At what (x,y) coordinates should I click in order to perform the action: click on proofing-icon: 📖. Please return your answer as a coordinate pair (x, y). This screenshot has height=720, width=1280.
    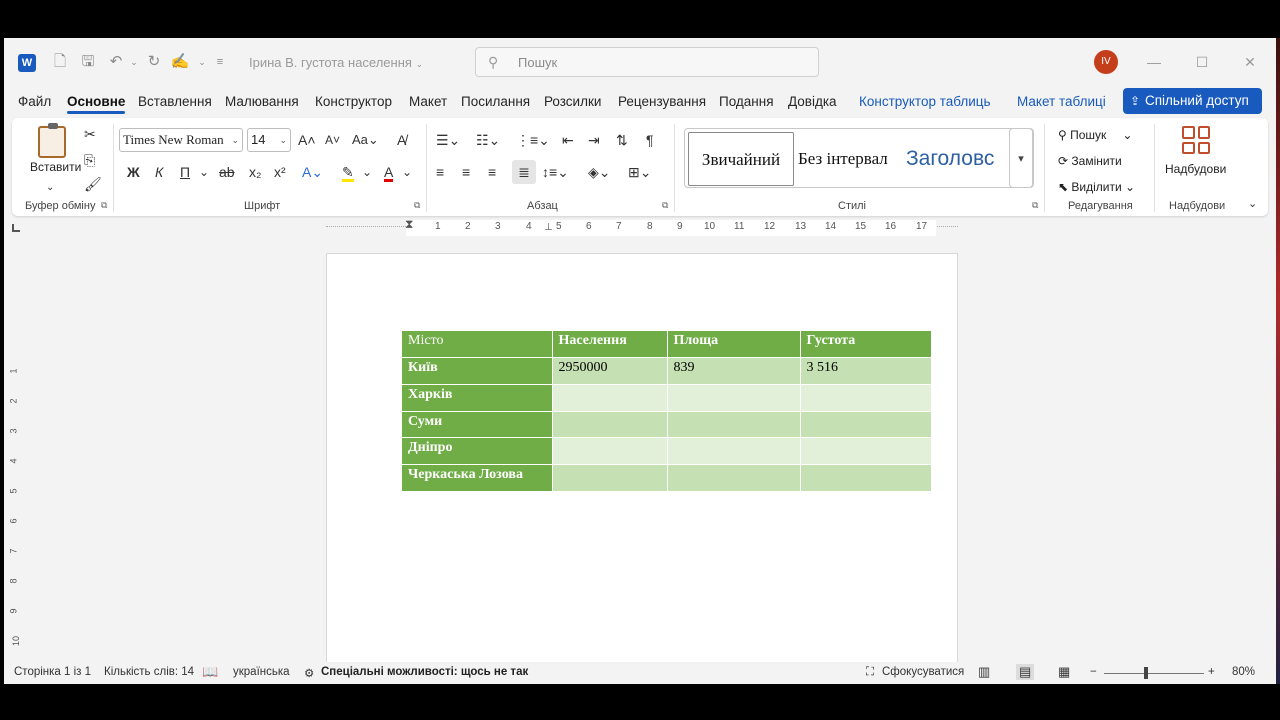
    Looking at the image, I should click on (210, 672).